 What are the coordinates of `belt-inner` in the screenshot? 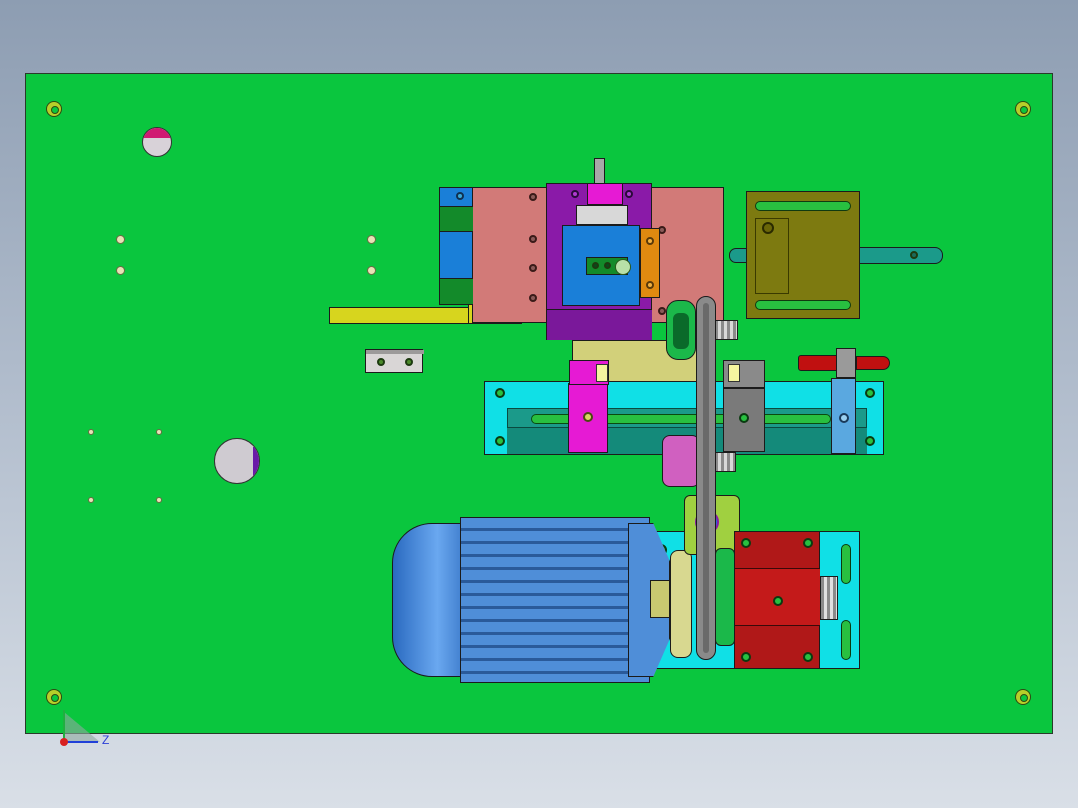 It's located at (706, 478).